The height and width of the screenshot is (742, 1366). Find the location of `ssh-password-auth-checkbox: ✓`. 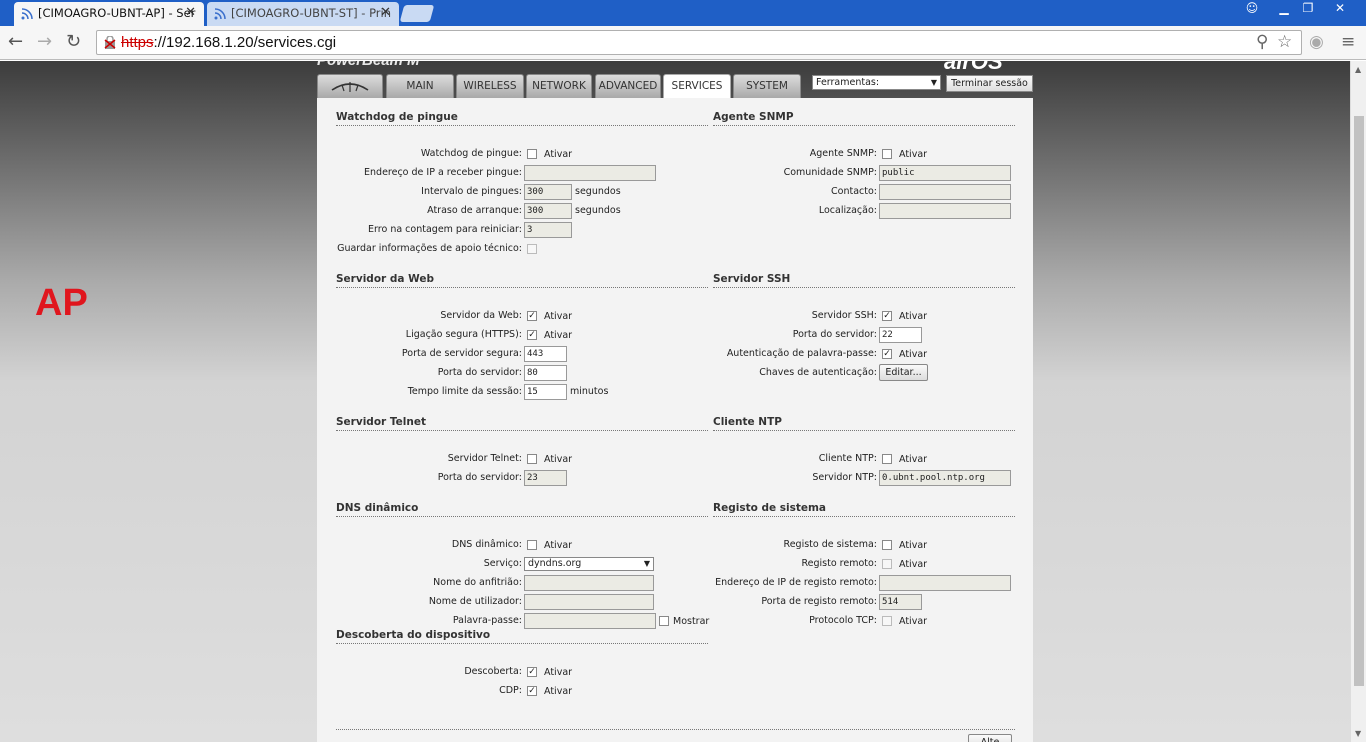

ssh-password-auth-checkbox: ✓ is located at coordinates (887, 354).